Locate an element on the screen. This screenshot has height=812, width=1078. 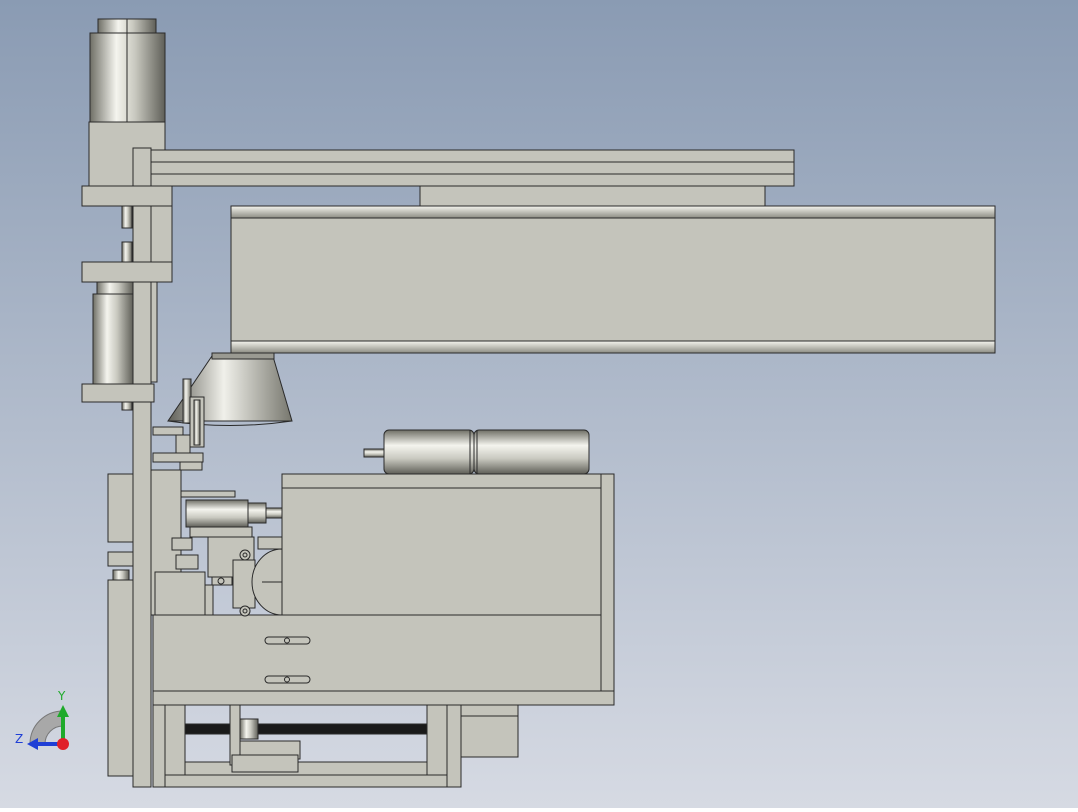
triad-y-label: Y is located at coordinates (61, 696).